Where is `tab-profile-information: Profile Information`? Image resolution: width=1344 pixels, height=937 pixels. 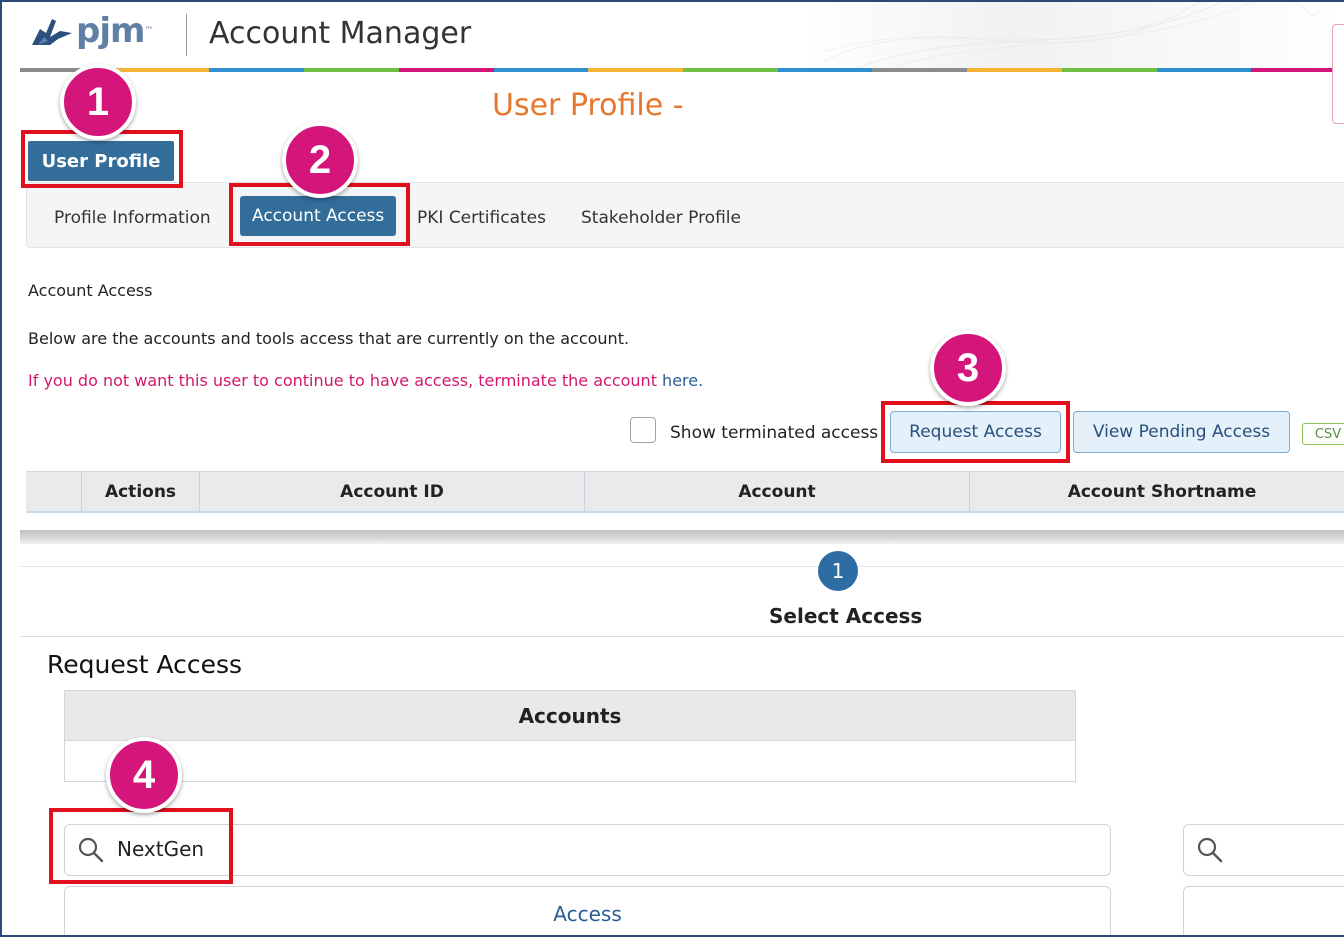 tab-profile-information: Profile Information is located at coordinates (132, 218).